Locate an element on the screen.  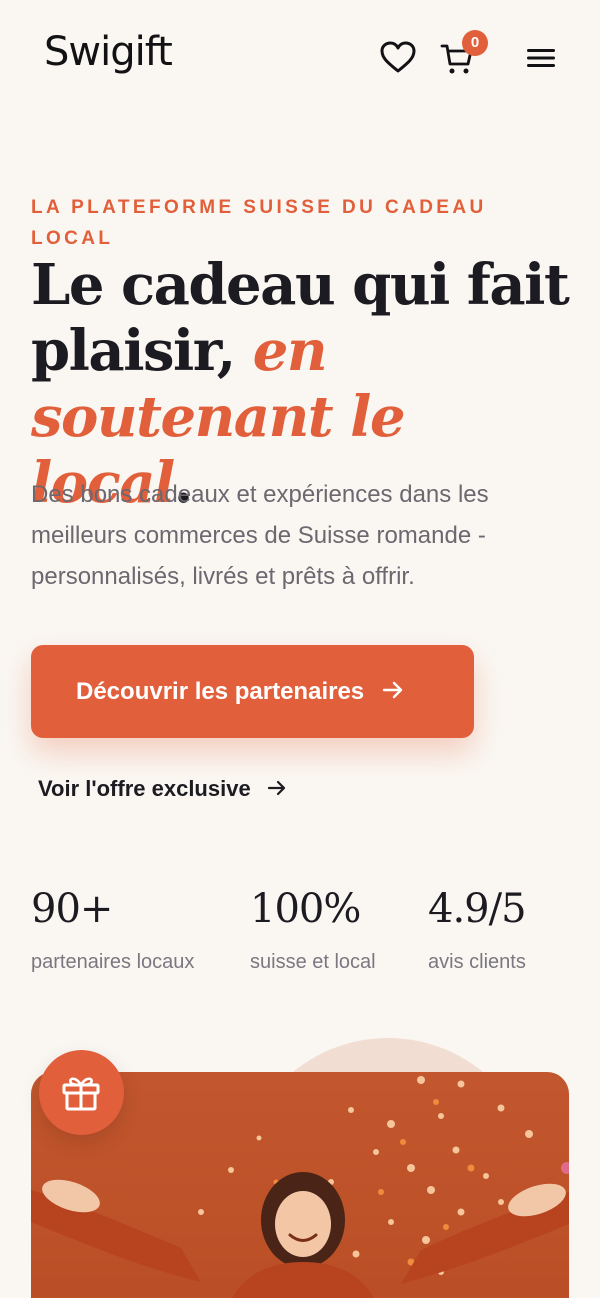
stat-partners: 90+ partenaires locaux is located at coordinates (112, 929).